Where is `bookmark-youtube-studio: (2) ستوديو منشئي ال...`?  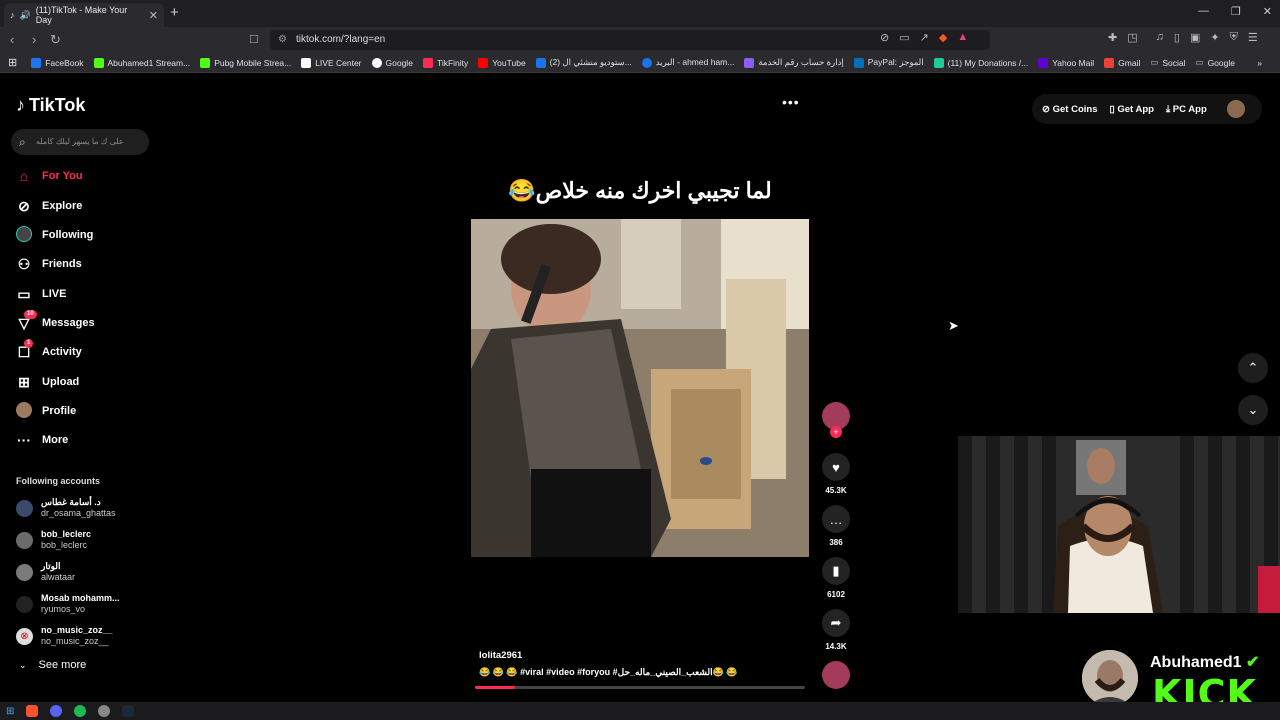 bookmark-youtube-studio: (2) ستوديو منشئي ال... is located at coordinates (583, 62).